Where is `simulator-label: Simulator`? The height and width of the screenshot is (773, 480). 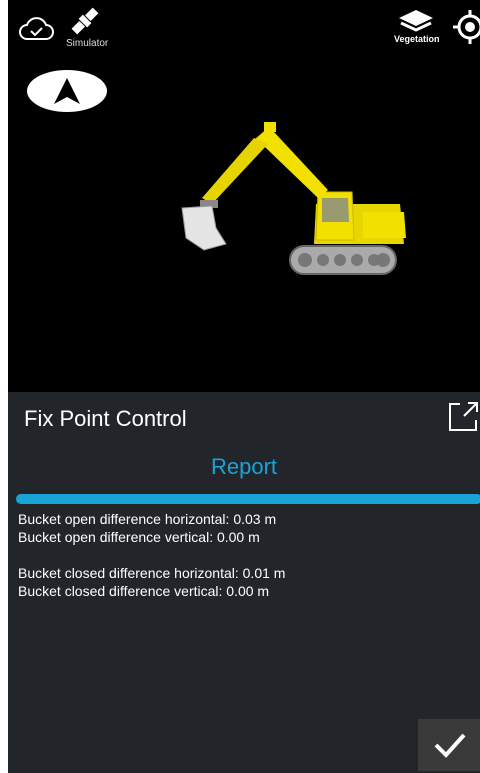
simulator-label: Simulator is located at coordinates (87, 43).